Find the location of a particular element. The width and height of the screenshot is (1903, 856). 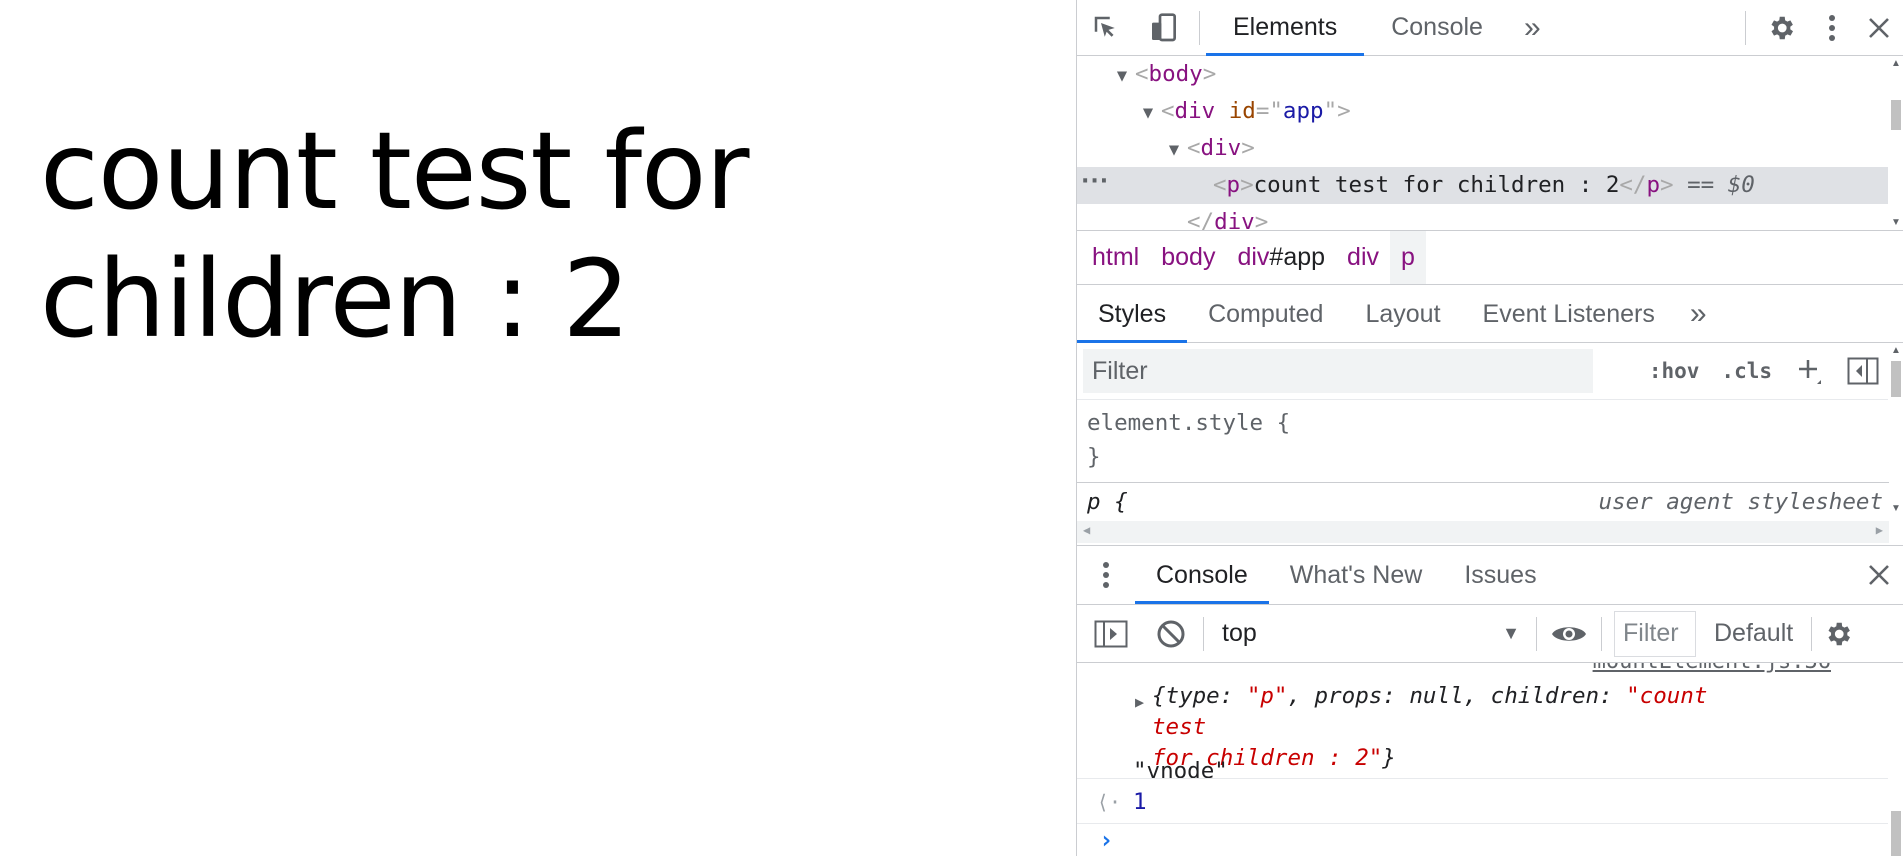

close-drawer-icon is located at coordinates (1878, 575).